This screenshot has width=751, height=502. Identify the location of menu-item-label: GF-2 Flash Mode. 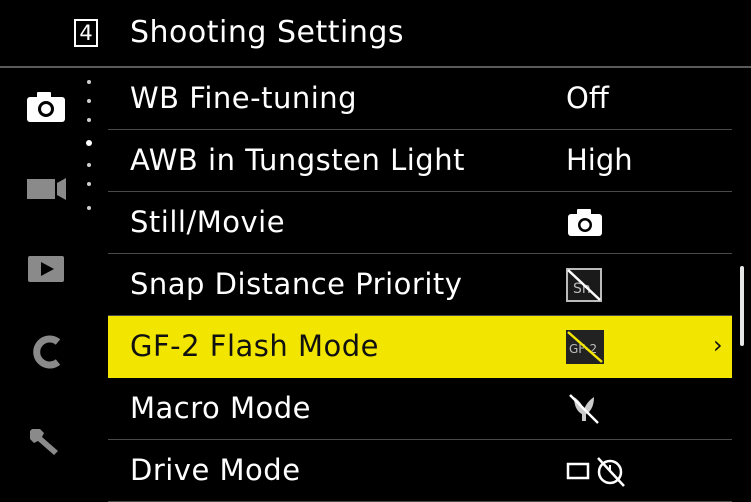
(255, 346).